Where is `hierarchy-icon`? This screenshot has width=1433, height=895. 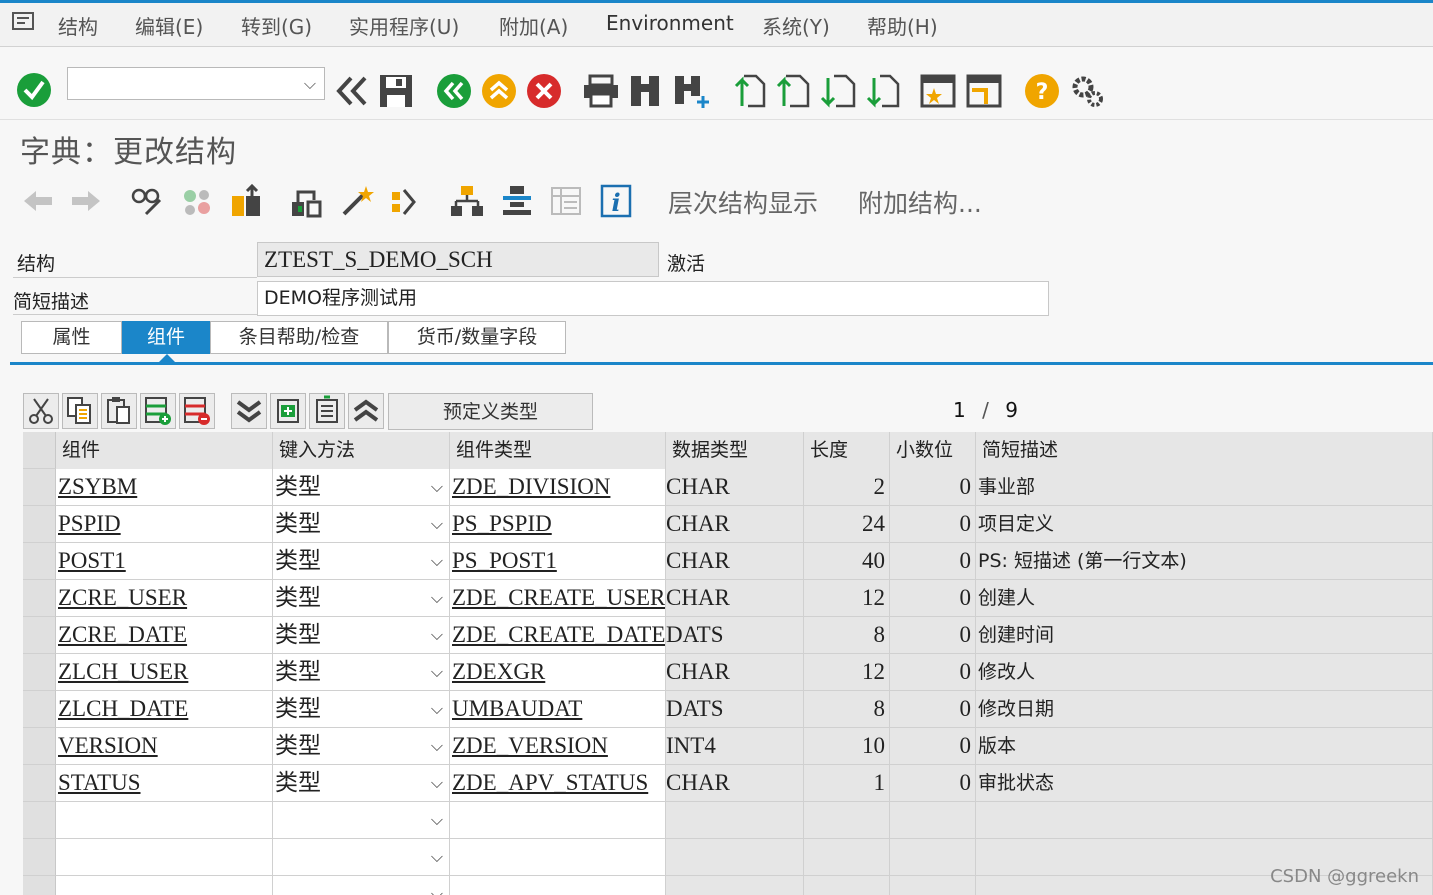 hierarchy-icon is located at coordinates (467, 203).